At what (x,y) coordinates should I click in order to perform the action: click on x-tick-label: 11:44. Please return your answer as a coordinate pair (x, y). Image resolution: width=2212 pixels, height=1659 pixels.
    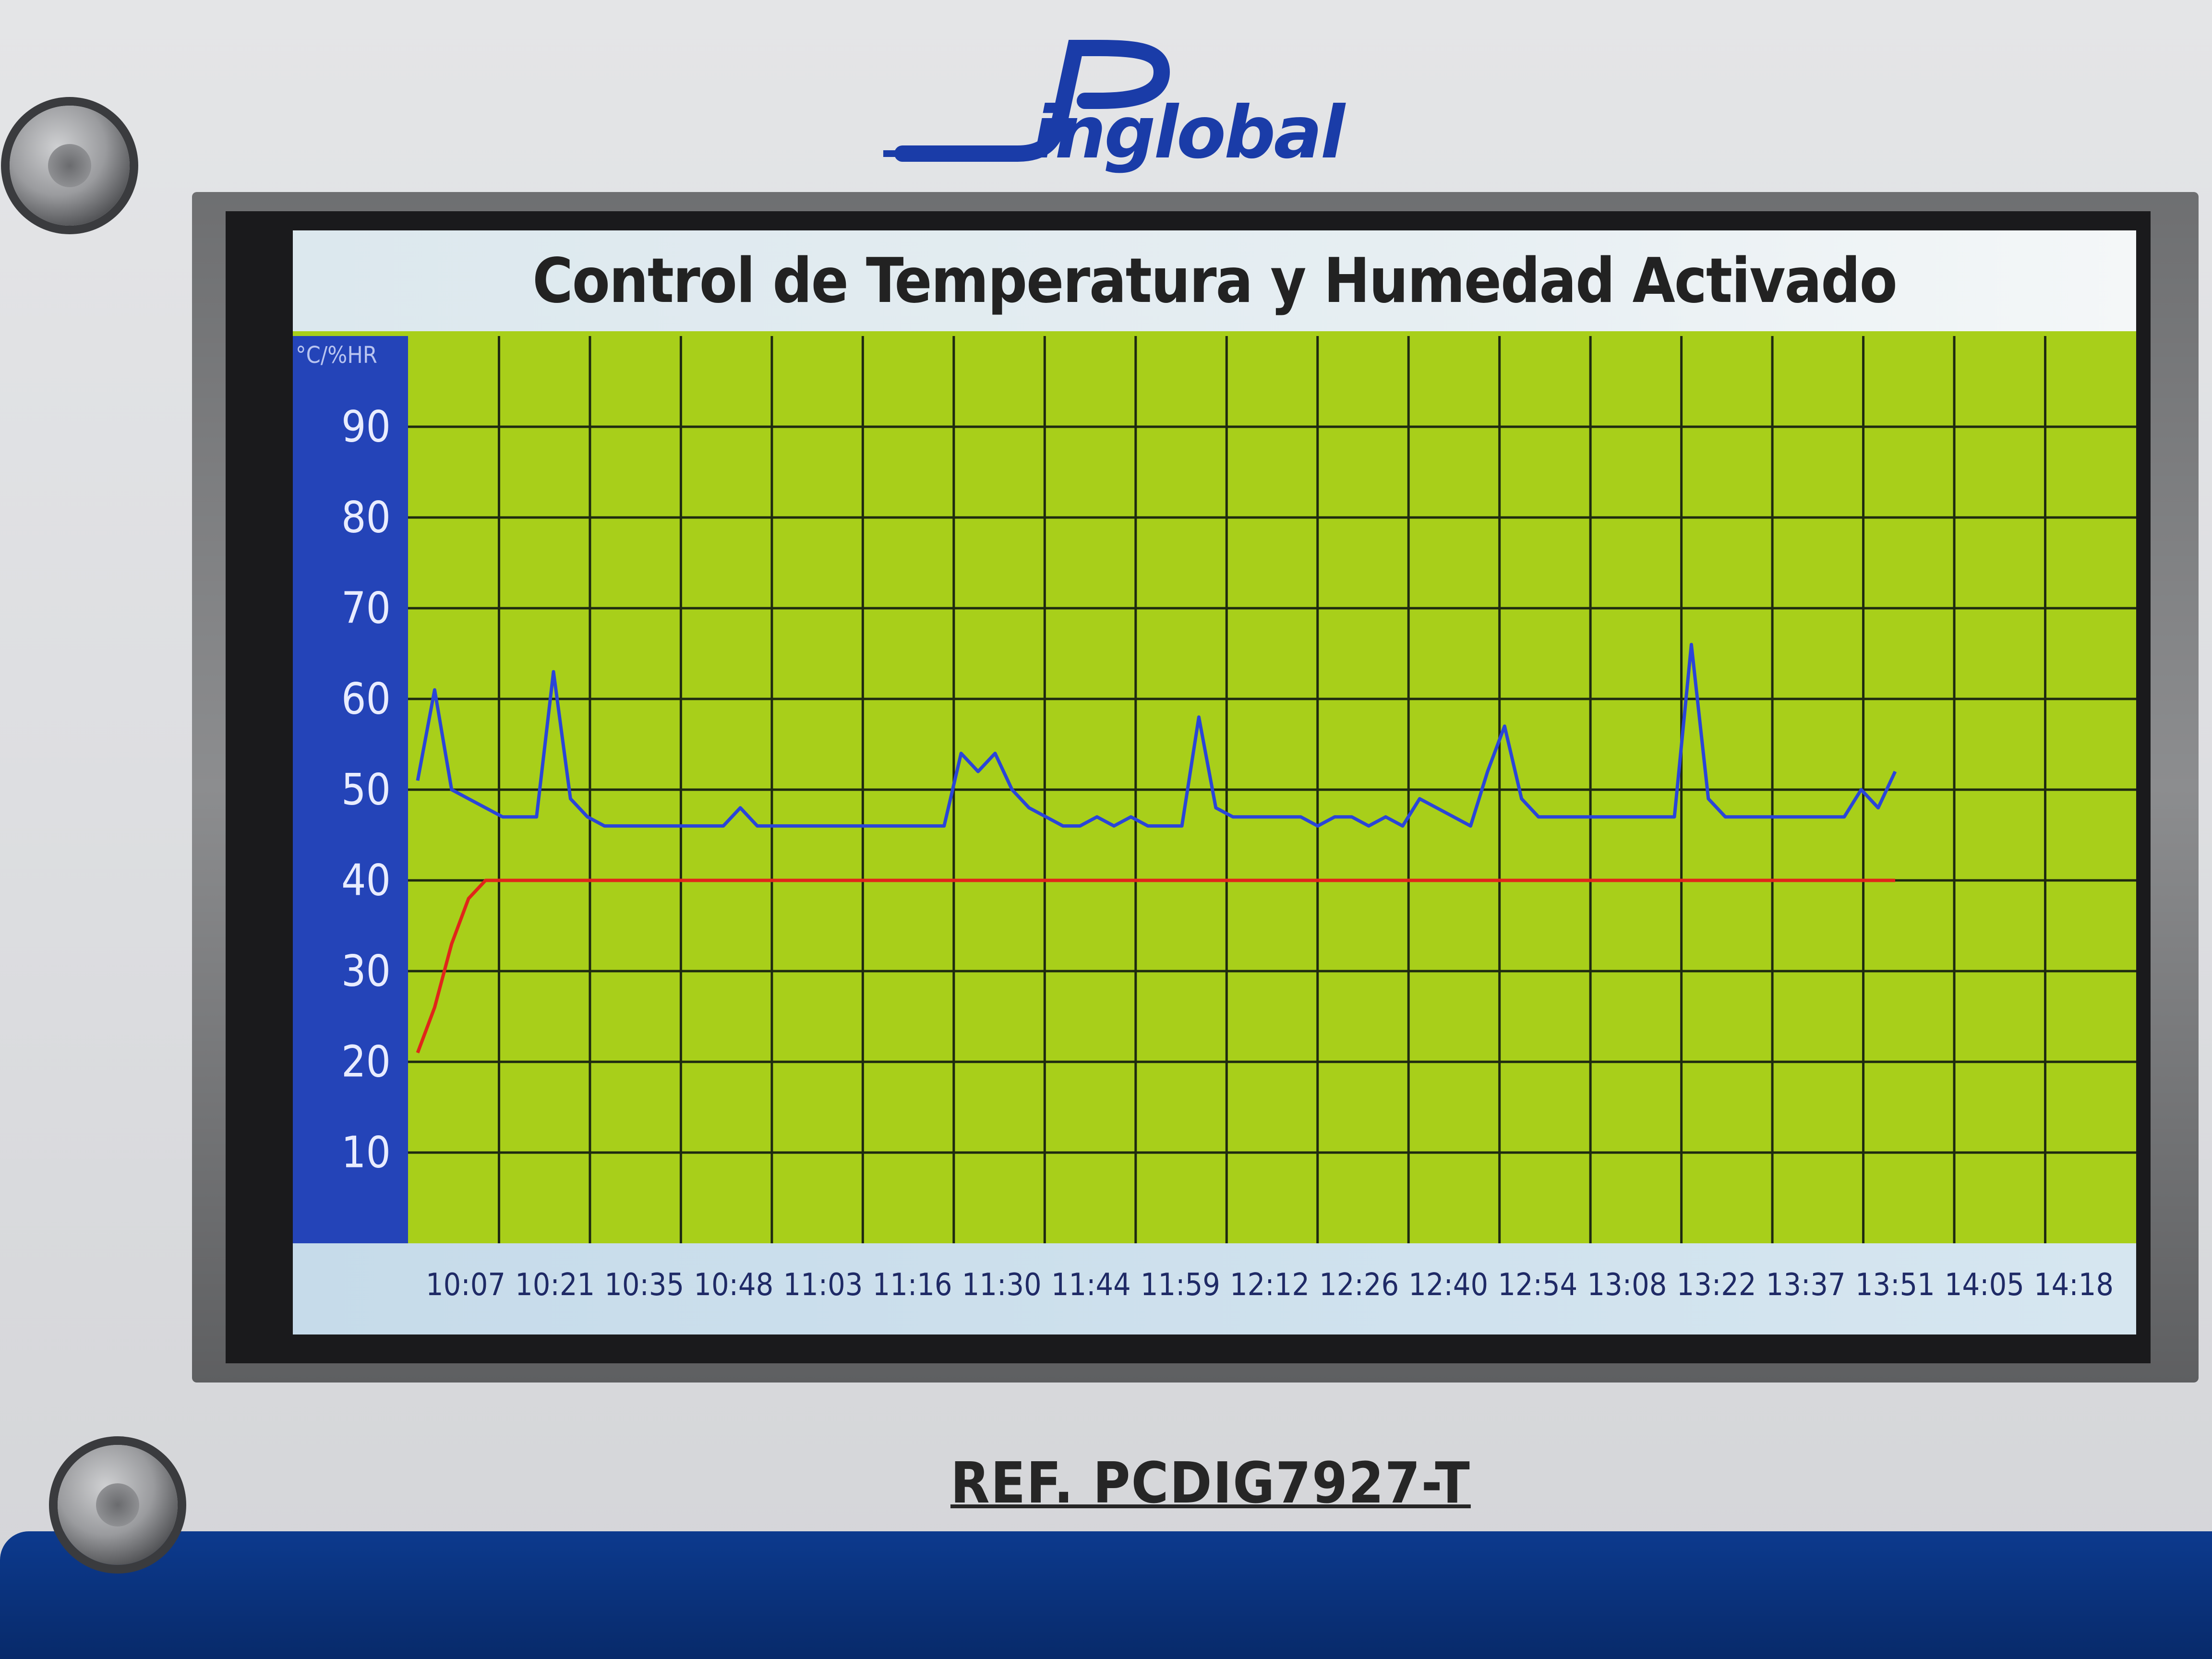
    Looking at the image, I should click on (1091, 1285).